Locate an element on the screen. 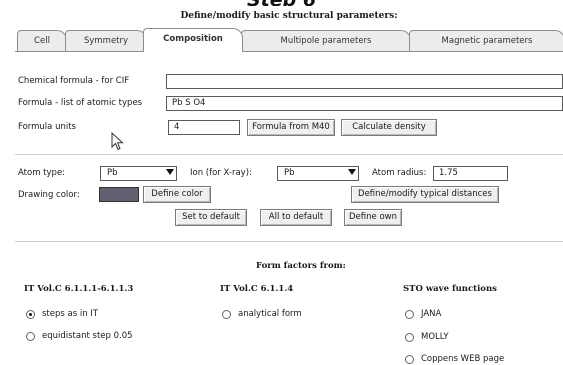 The height and width of the screenshot is (365, 563). coppens-web-page-label: Coppens WEB page is located at coordinates (463, 359).